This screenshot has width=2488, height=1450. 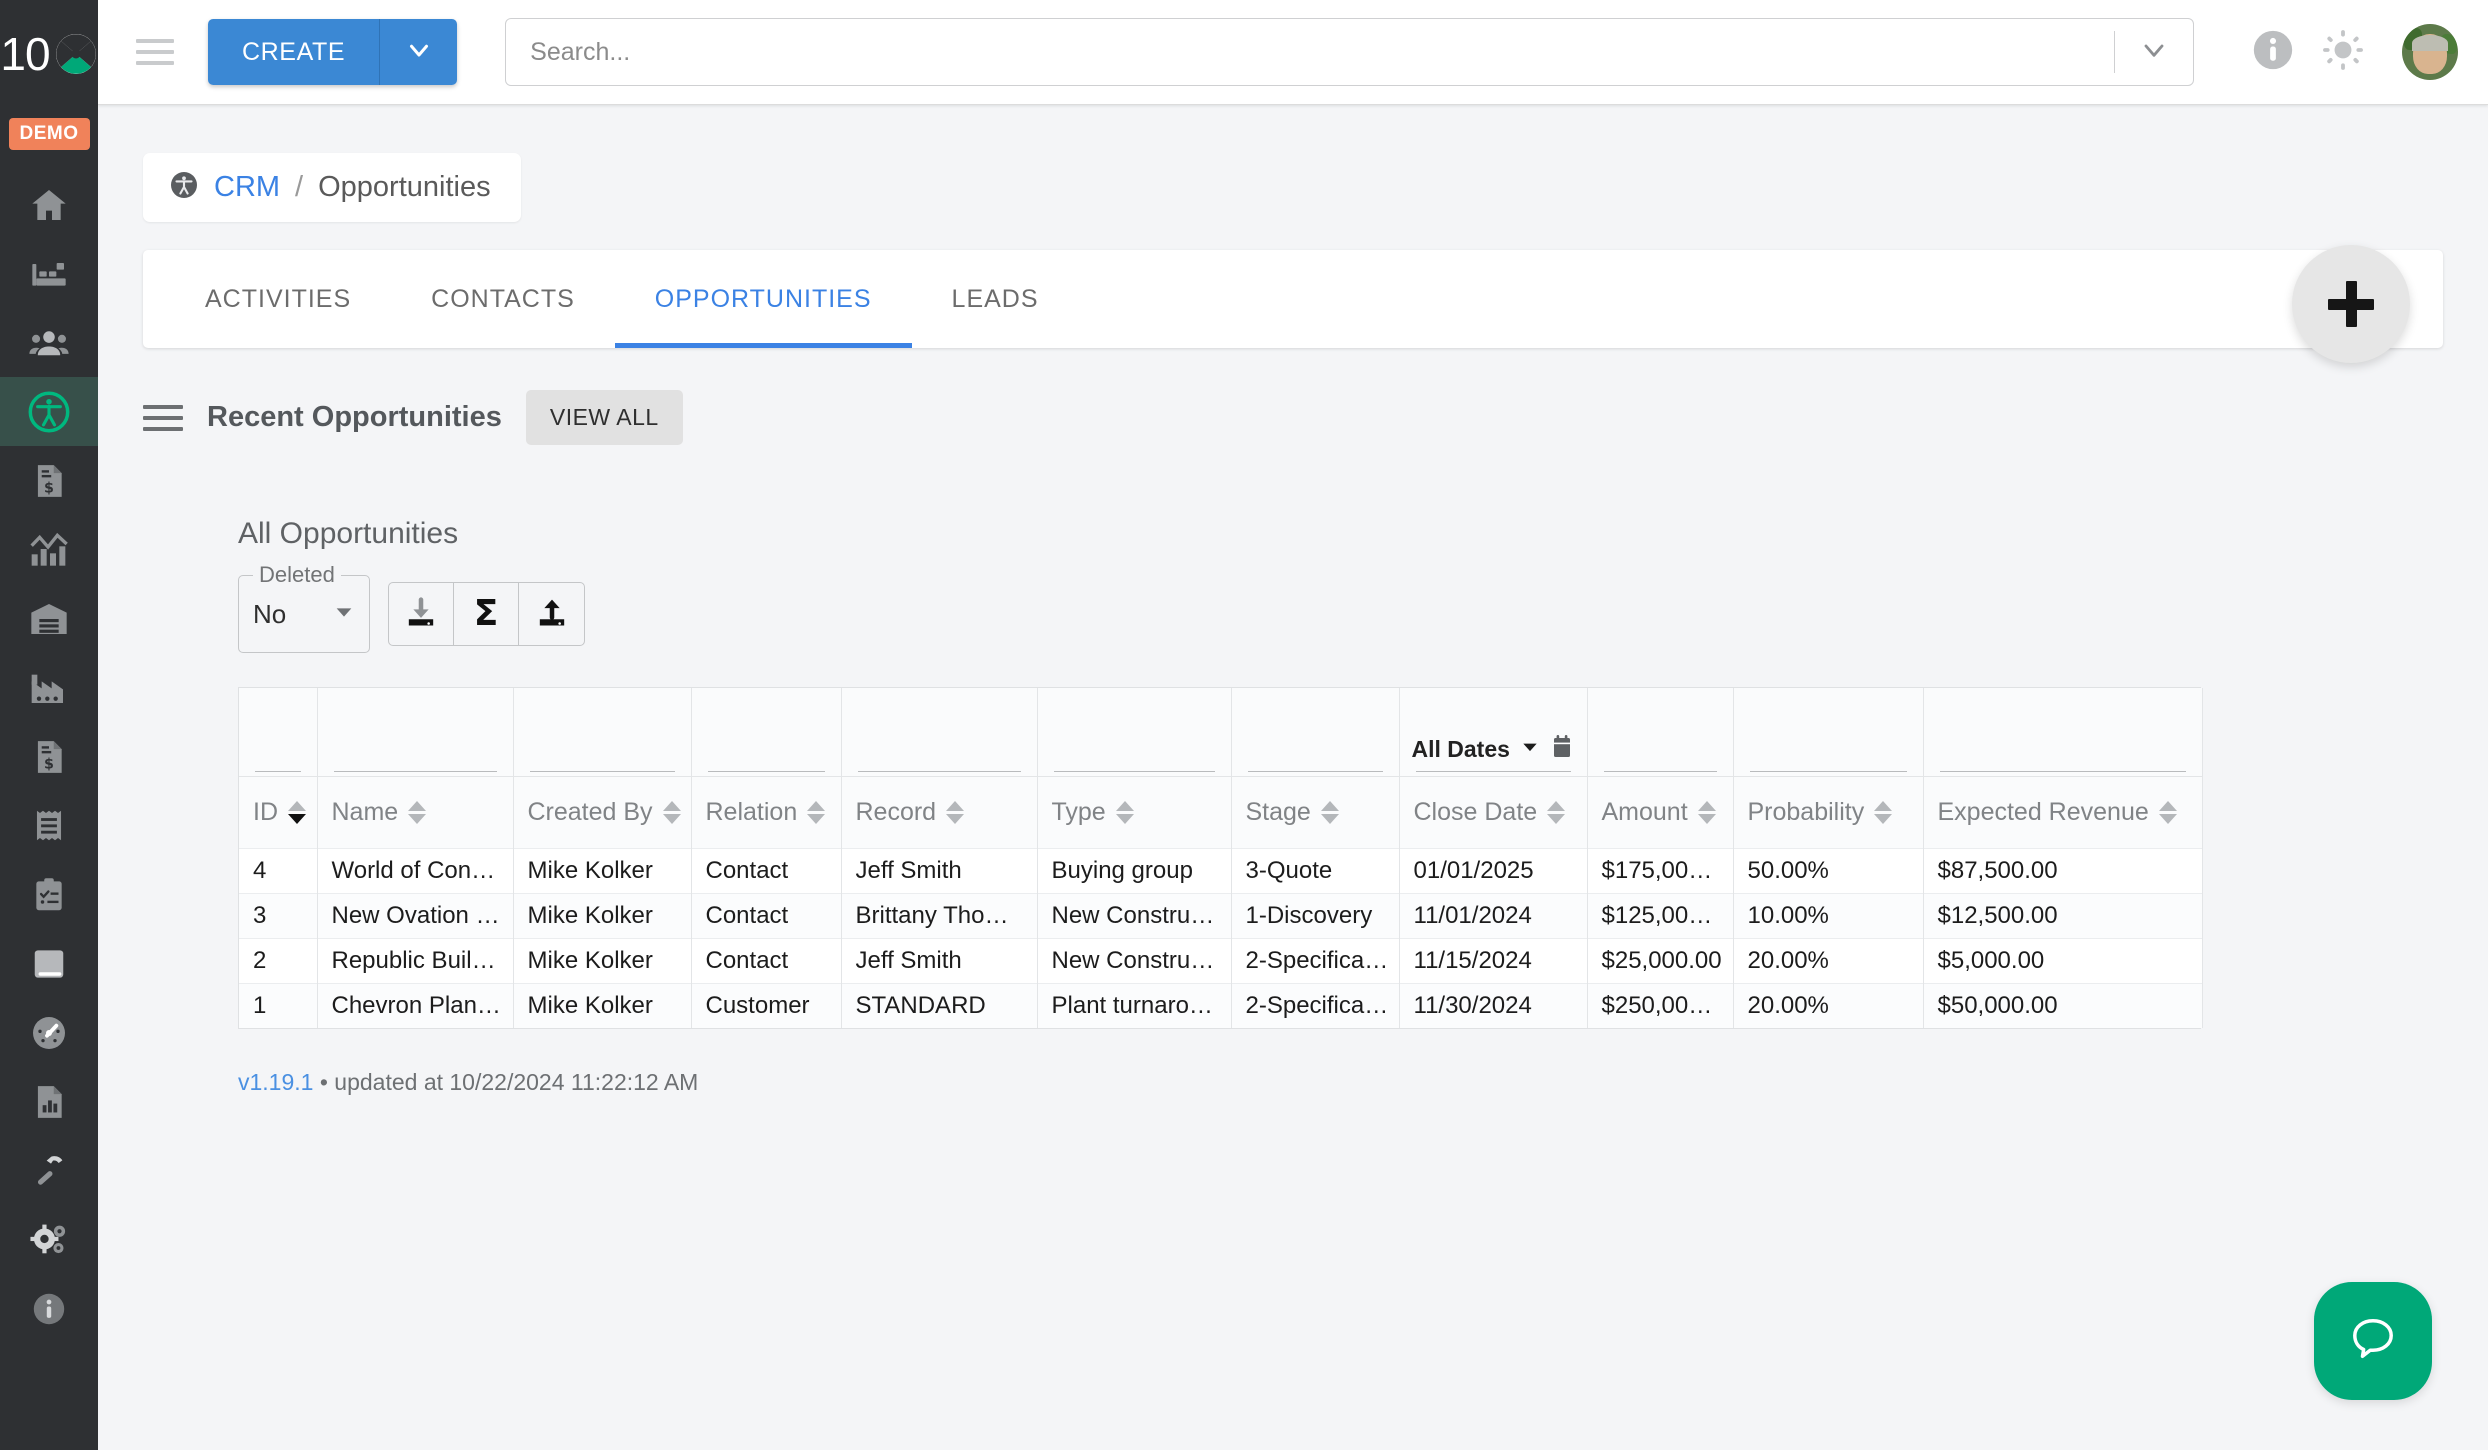 I want to click on calendar-icon, so click(x=1562, y=749).